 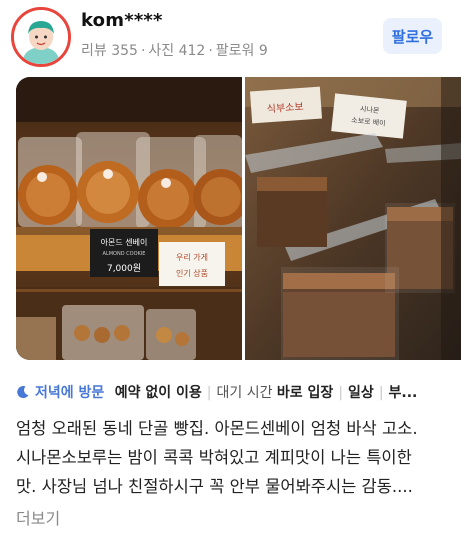 What do you see at coordinates (230, 36) in the screenshot?
I see `review-header: kom**** 리뷰 355 · 사진 412 · 팔로워 9 팔로우` at bounding box center [230, 36].